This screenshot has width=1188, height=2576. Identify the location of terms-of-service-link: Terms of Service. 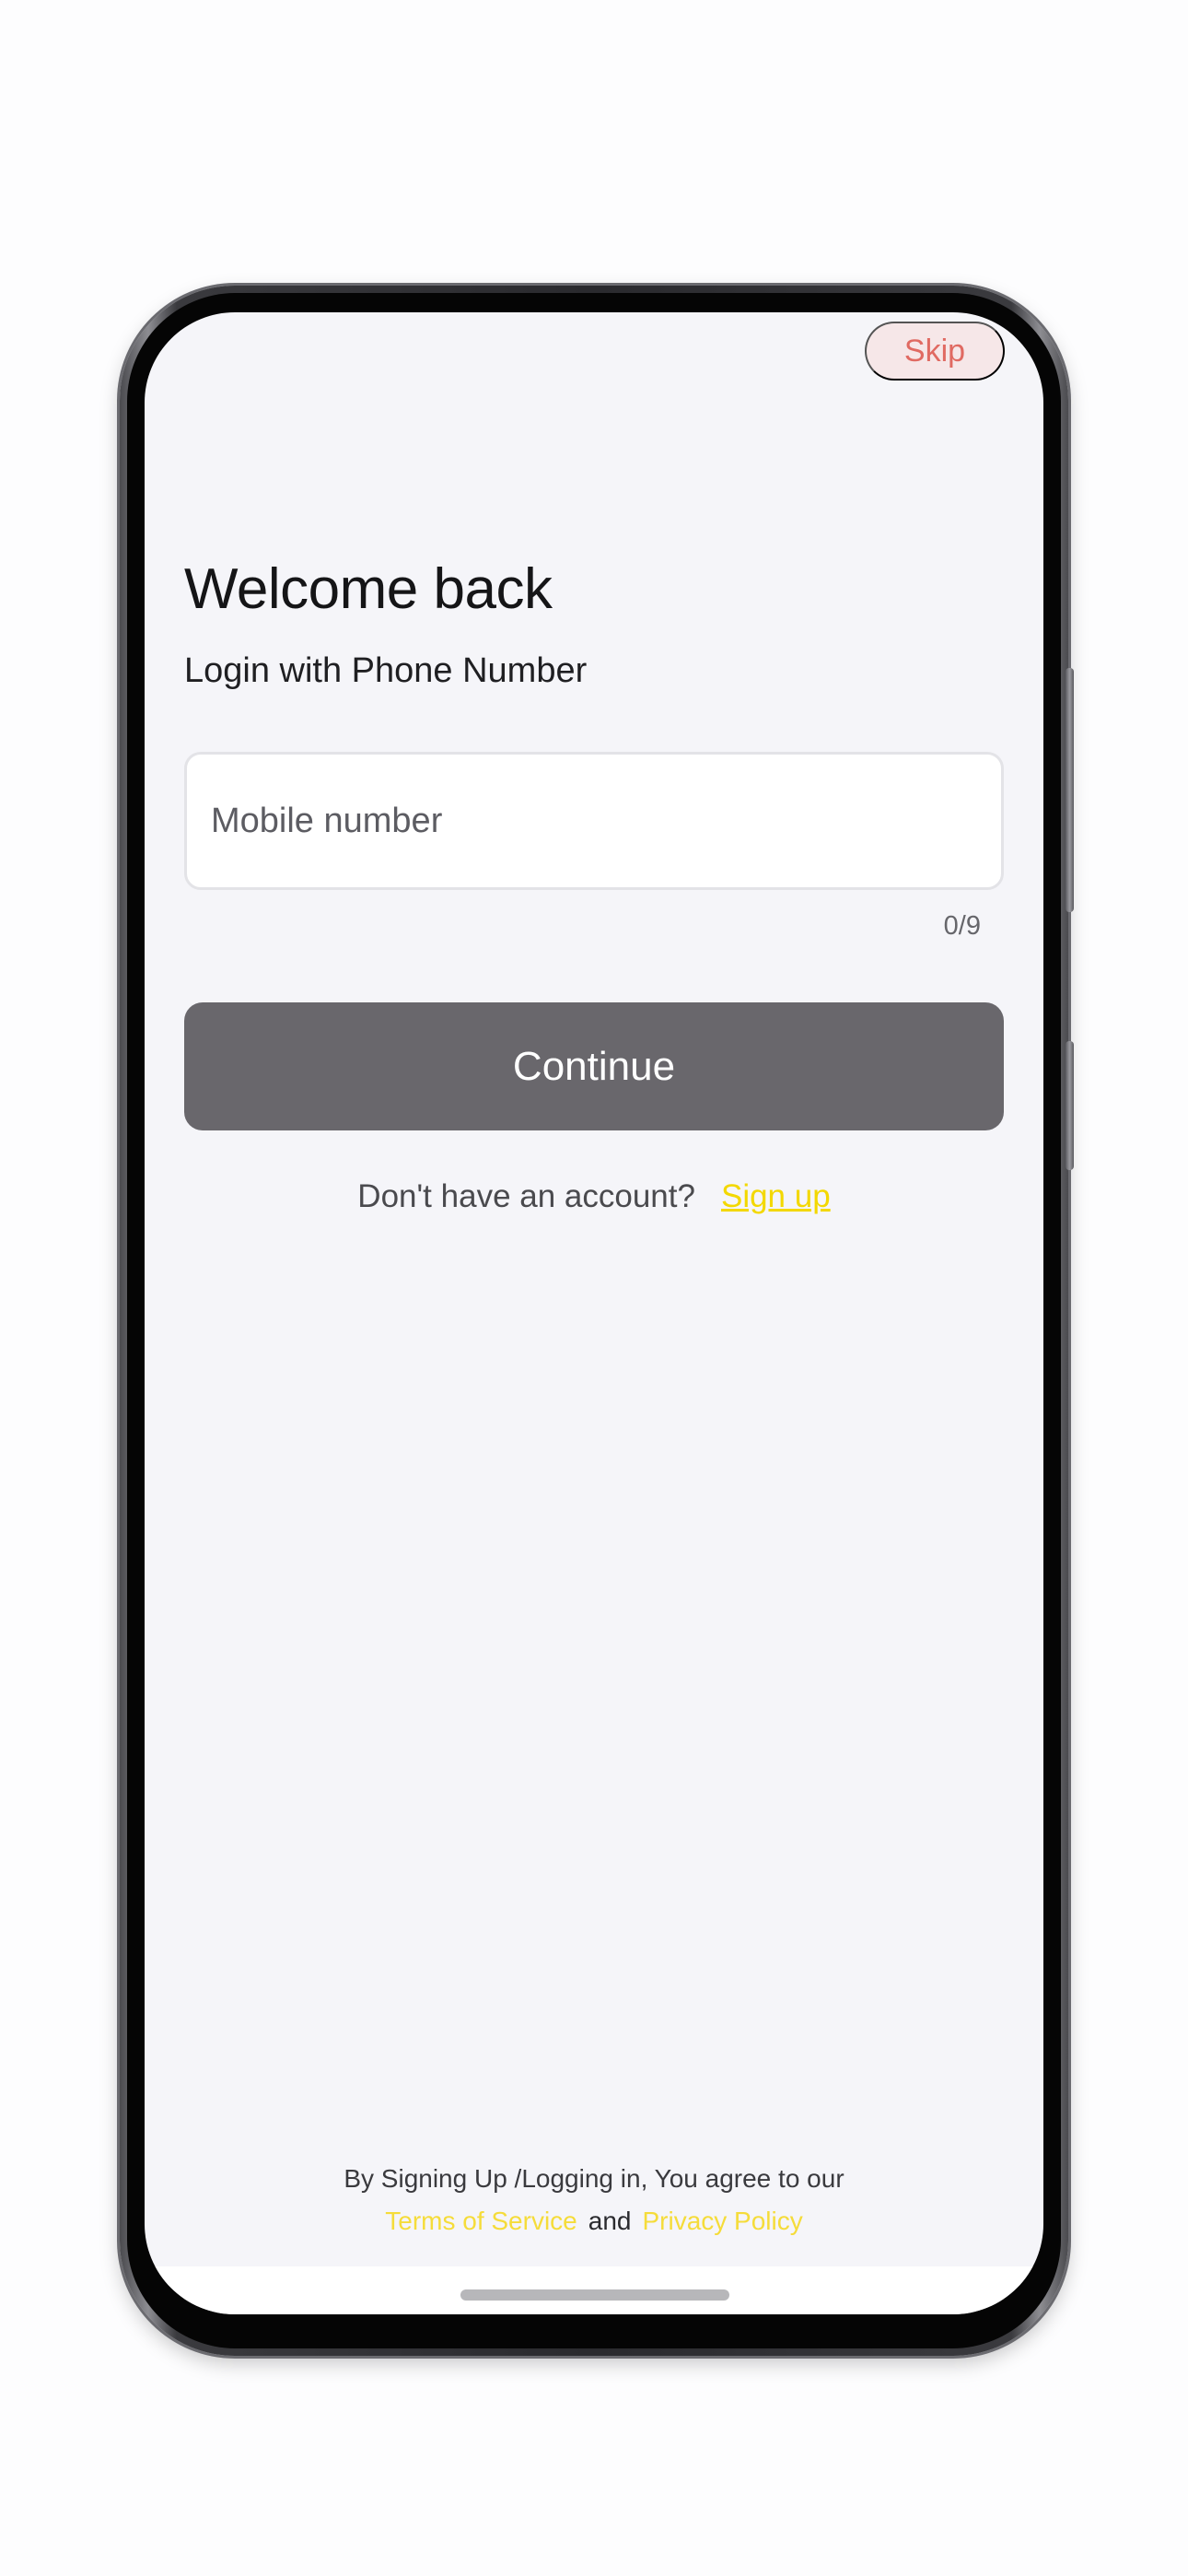
(481, 2221).